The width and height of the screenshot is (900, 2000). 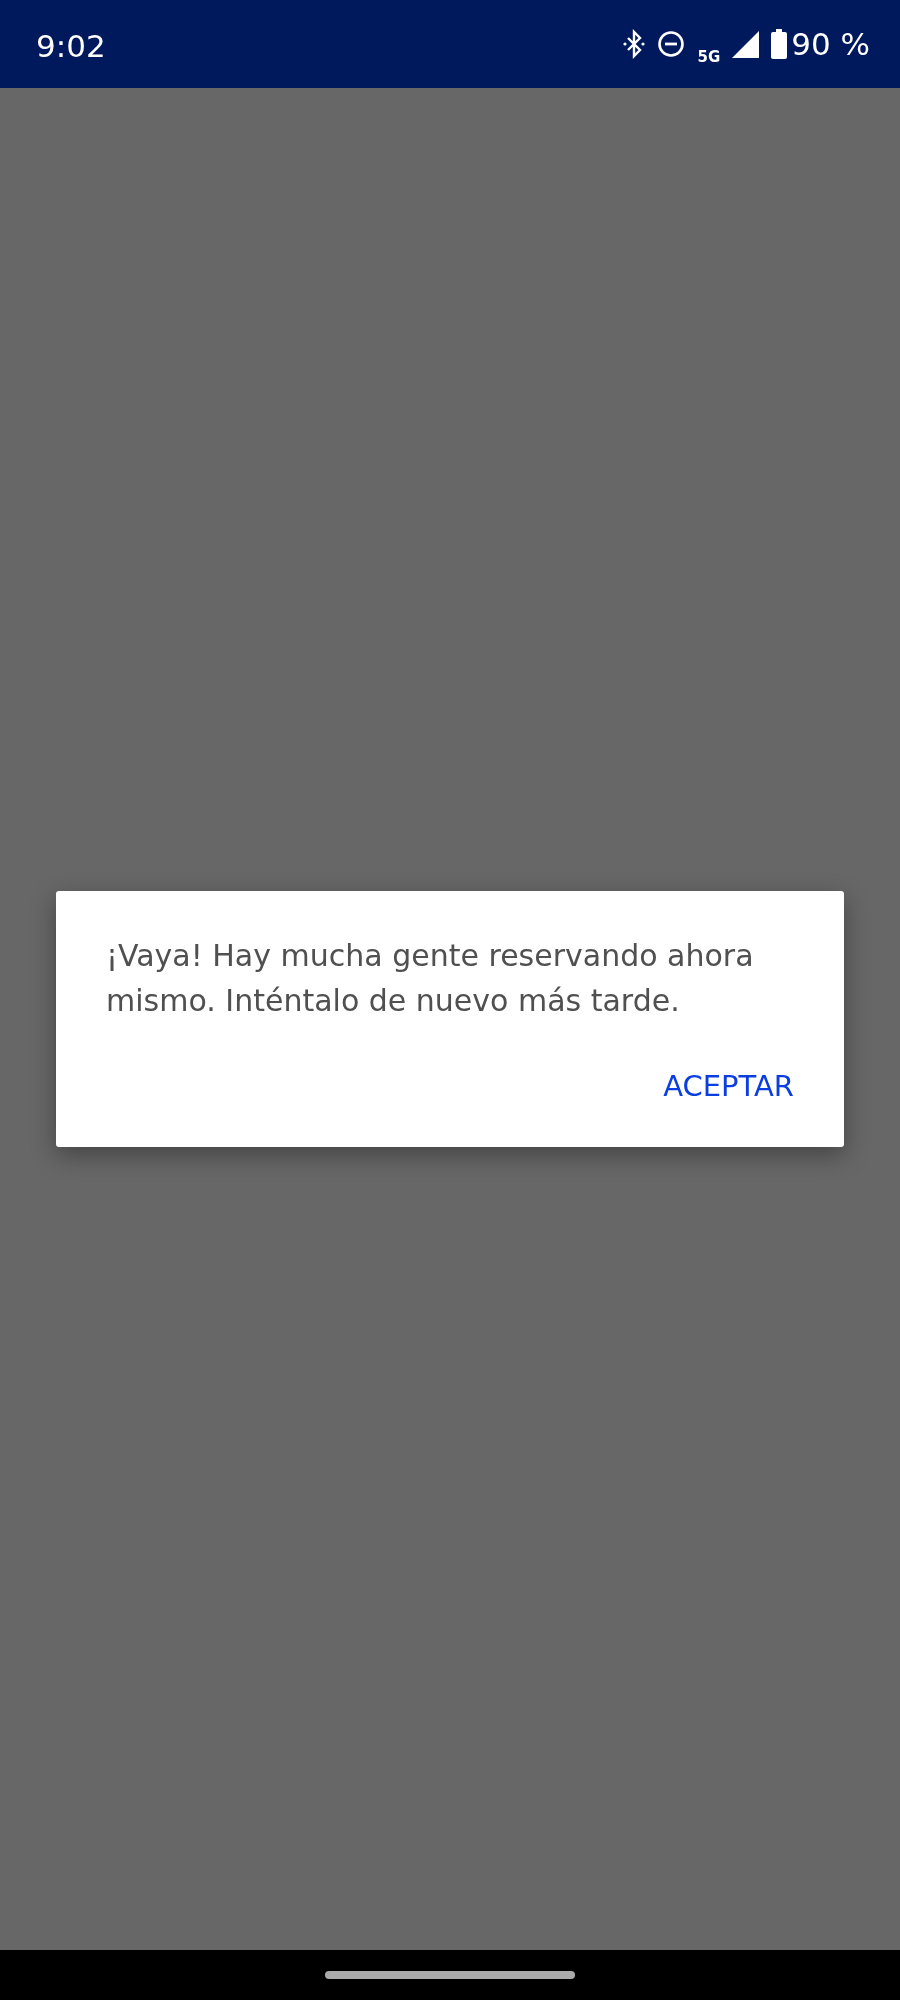 What do you see at coordinates (709, 57) in the screenshot?
I see `network-type: 5G` at bounding box center [709, 57].